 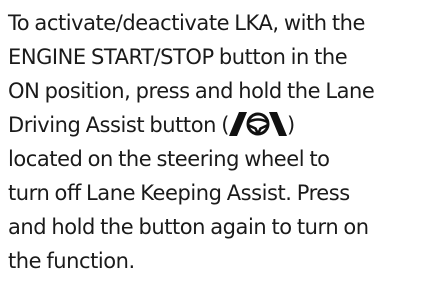 What do you see at coordinates (188, 227) in the screenshot?
I see `paragraph-line-7: and hold the button again to turn on` at bounding box center [188, 227].